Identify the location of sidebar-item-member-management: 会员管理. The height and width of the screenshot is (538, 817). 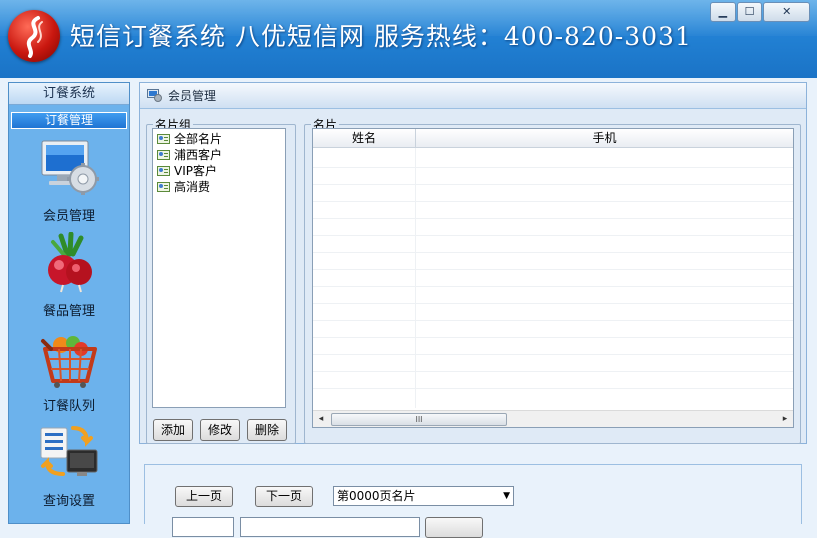
(69, 181).